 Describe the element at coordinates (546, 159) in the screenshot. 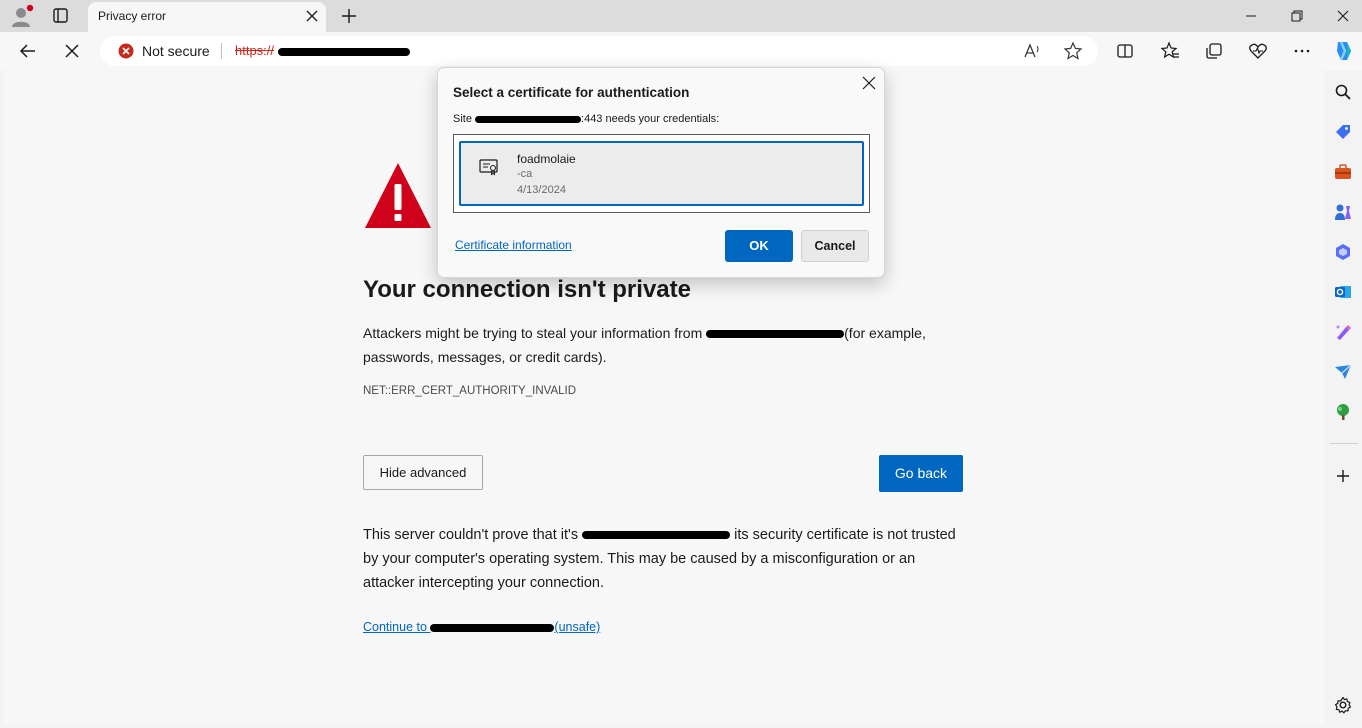

I see `certificate-name: foadmolaie` at that location.